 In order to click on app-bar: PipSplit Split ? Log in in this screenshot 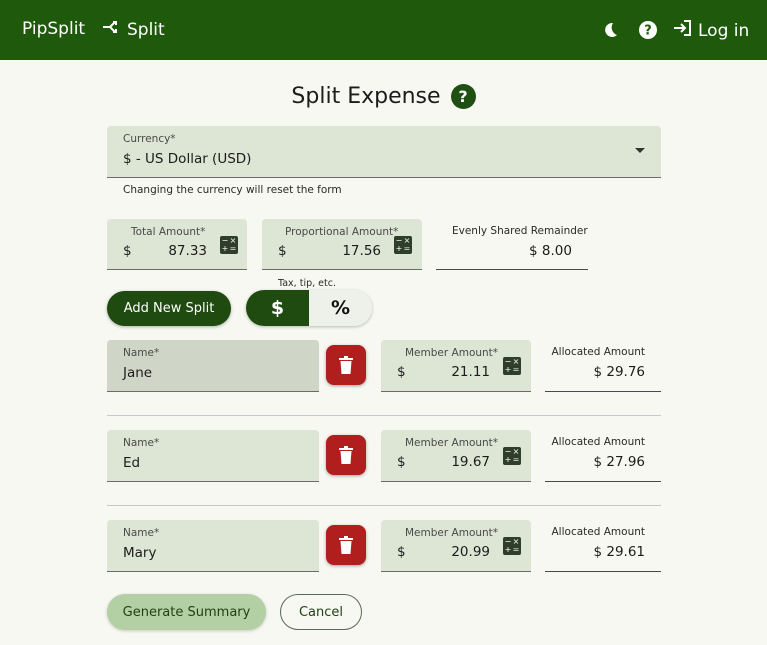, I will do `click(383, 30)`.